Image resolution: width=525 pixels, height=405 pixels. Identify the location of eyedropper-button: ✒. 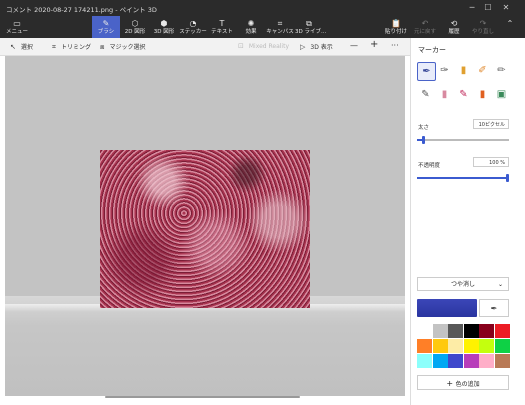
(494, 308).